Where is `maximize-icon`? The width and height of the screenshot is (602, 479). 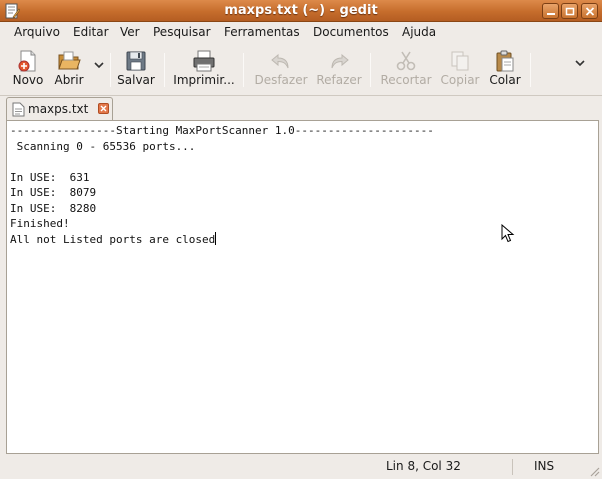 maximize-icon is located at coordinates (570, 11).